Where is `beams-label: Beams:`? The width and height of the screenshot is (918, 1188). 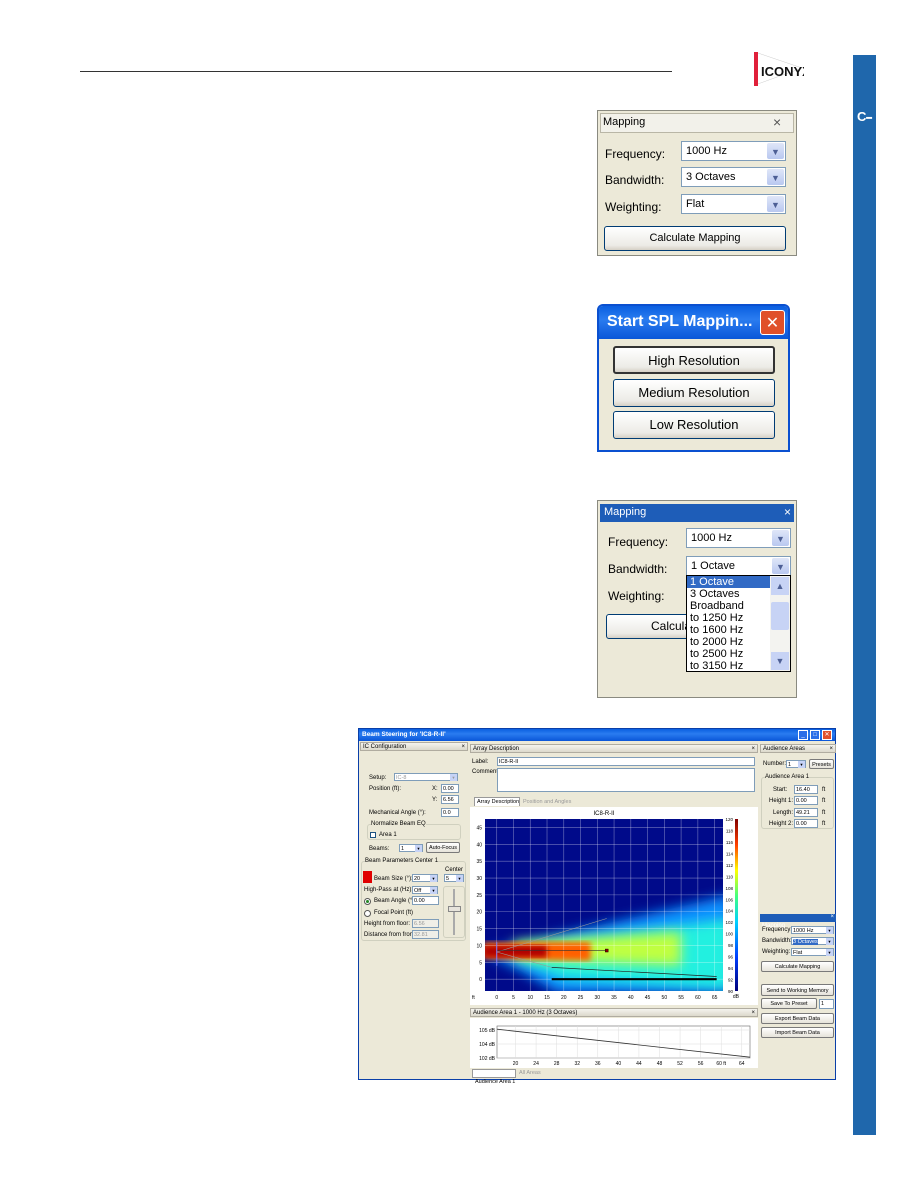
beams-label: Beams: is located at coordinates (379, 849).